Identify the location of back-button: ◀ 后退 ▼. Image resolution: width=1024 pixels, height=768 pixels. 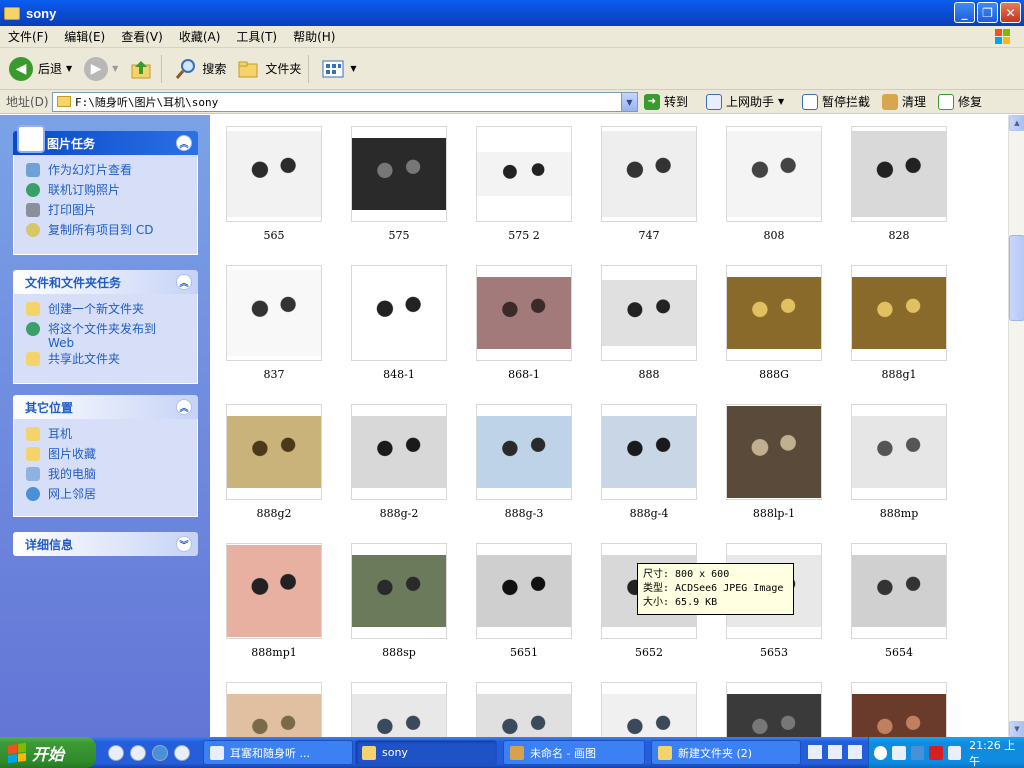
(40, 69).